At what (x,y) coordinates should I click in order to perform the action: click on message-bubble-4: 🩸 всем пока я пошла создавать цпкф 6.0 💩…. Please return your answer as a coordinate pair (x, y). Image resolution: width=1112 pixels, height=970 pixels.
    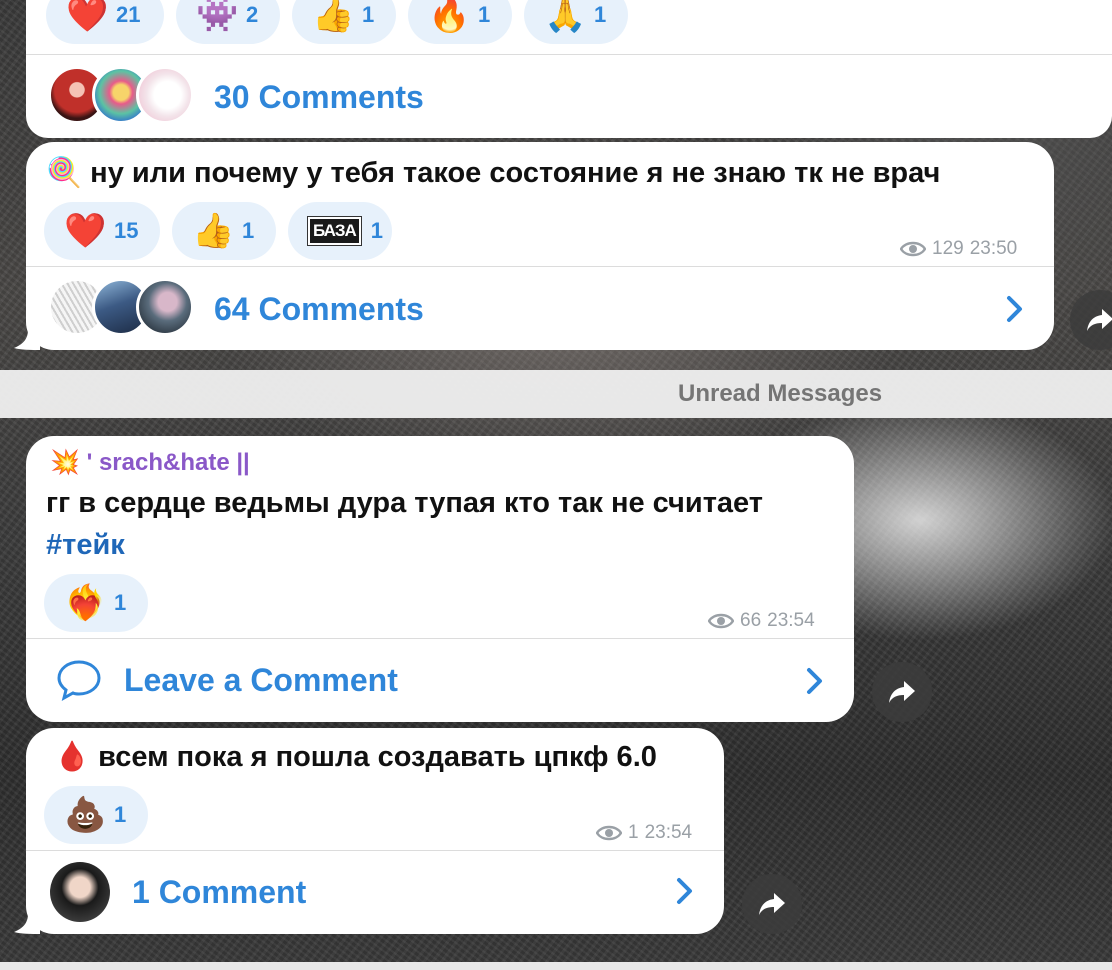
    Looking at the image, I should click on (375, 831).